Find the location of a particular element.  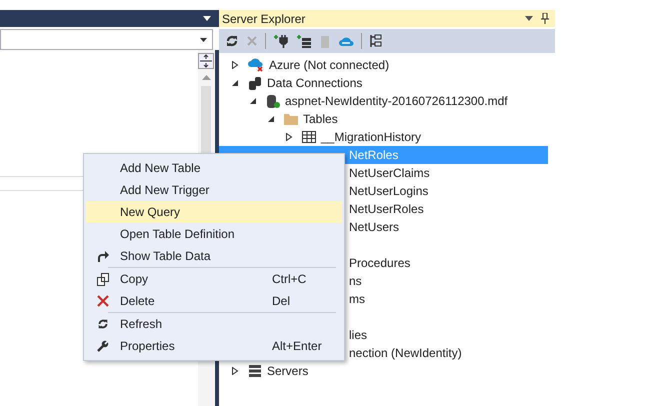

splitter-icon is located at coordinates (206, 61).